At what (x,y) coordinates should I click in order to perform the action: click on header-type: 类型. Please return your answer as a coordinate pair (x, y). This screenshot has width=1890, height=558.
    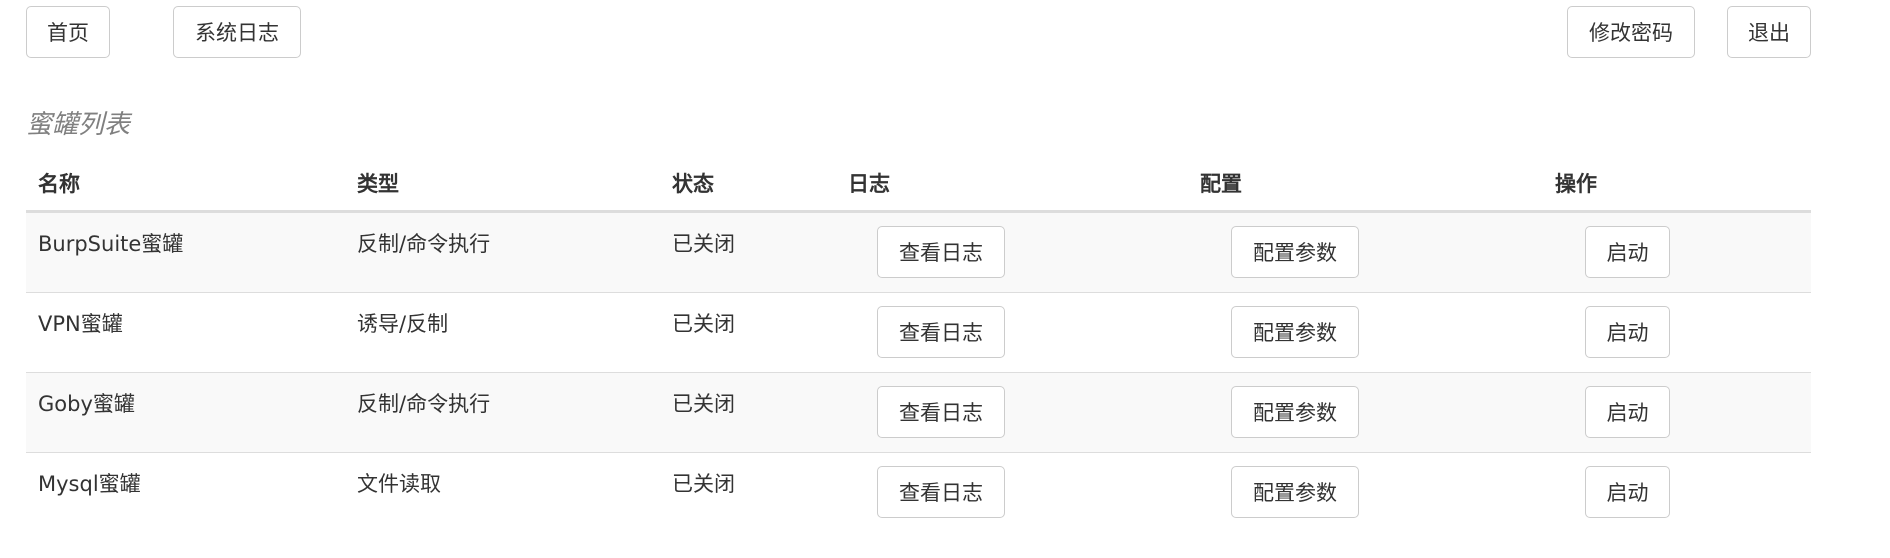
    Looking at the image, I should click on (378, 184).